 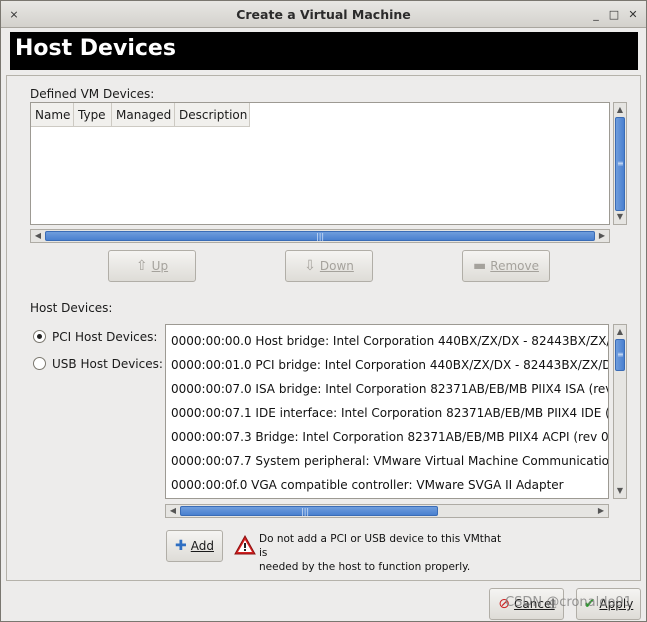 What do you see at coordinates (506, 266) in the screenshot?
I see `remove-button: ▬ Remove` at bounding box center [506, 266].